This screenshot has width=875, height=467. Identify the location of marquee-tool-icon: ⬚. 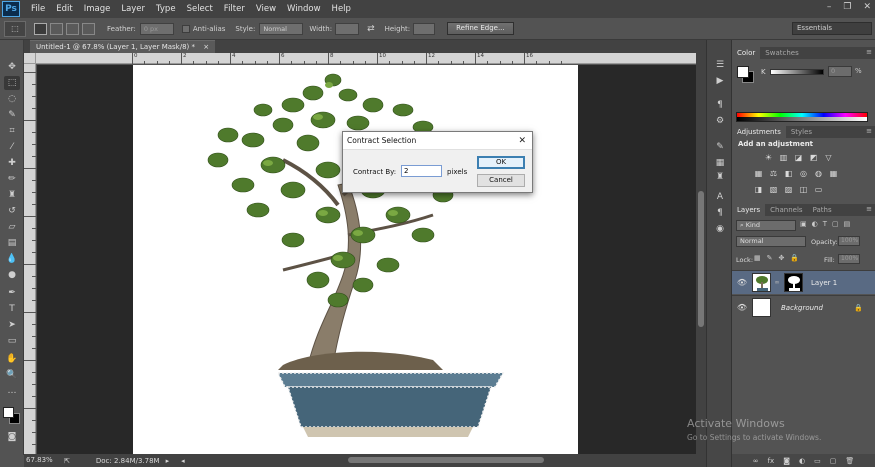
(12, 83).